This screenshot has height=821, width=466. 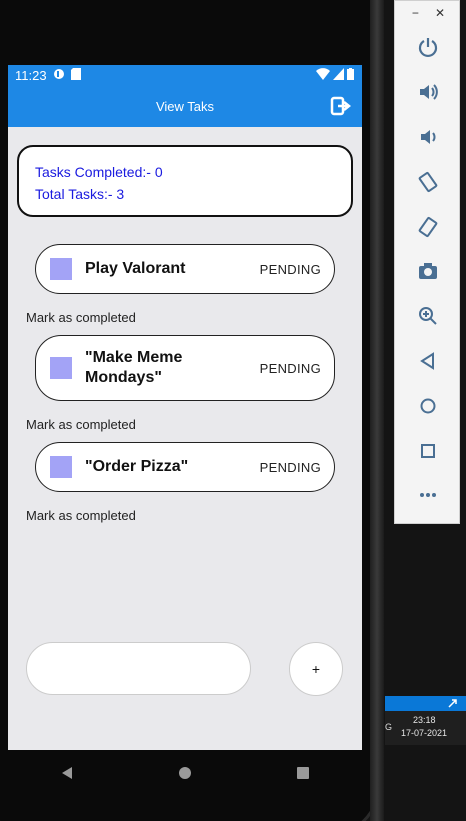 What do you see at coordinates (67, 773) in the screenshot?
I see `back-nav-icon` at bounding box center [67, 773].